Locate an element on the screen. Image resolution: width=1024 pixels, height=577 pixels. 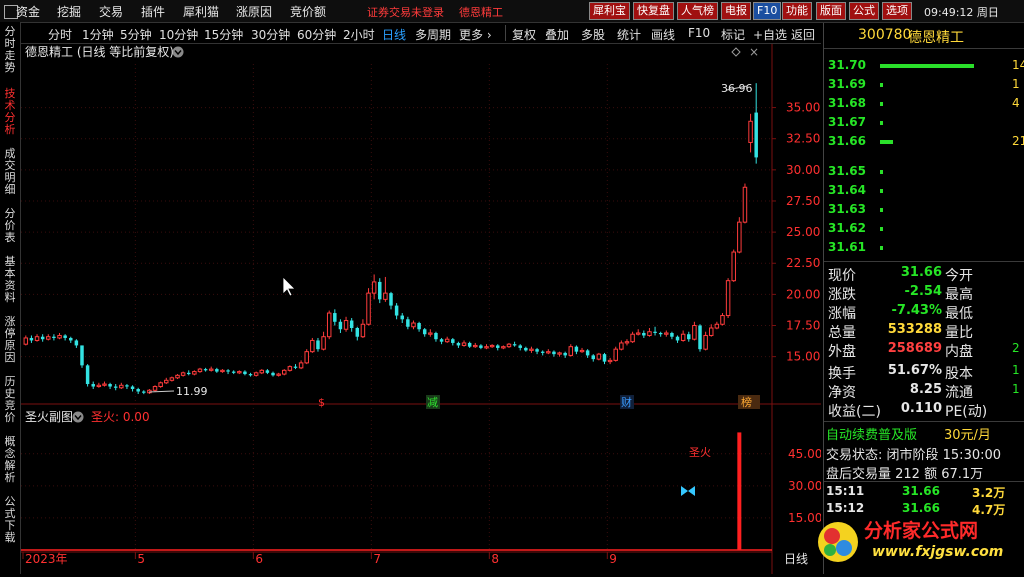
period-60min: 60分钟 is located at coordinates (316, 34).